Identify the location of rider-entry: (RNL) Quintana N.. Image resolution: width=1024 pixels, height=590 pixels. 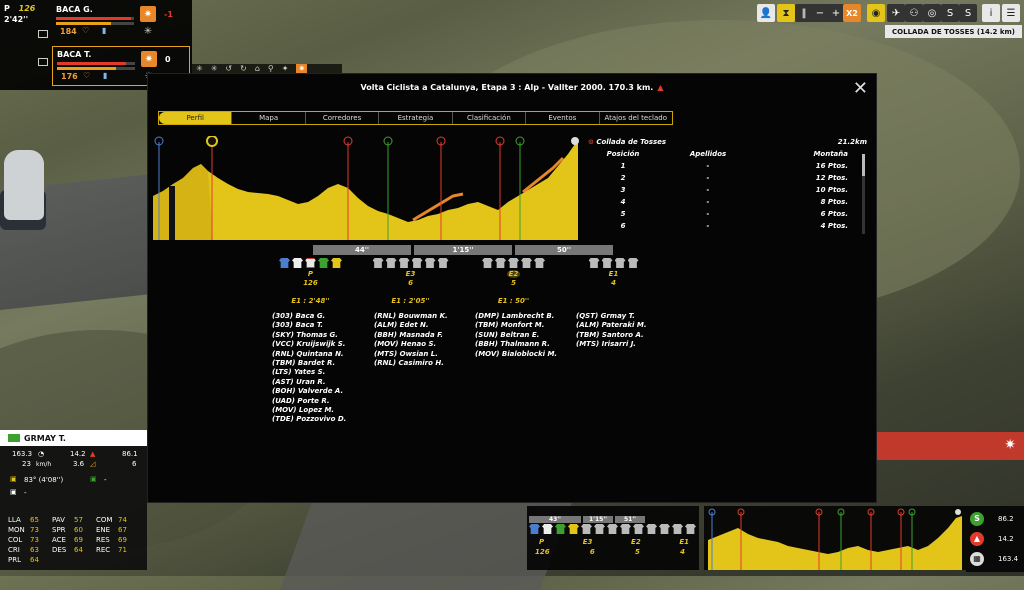
(309, 354).